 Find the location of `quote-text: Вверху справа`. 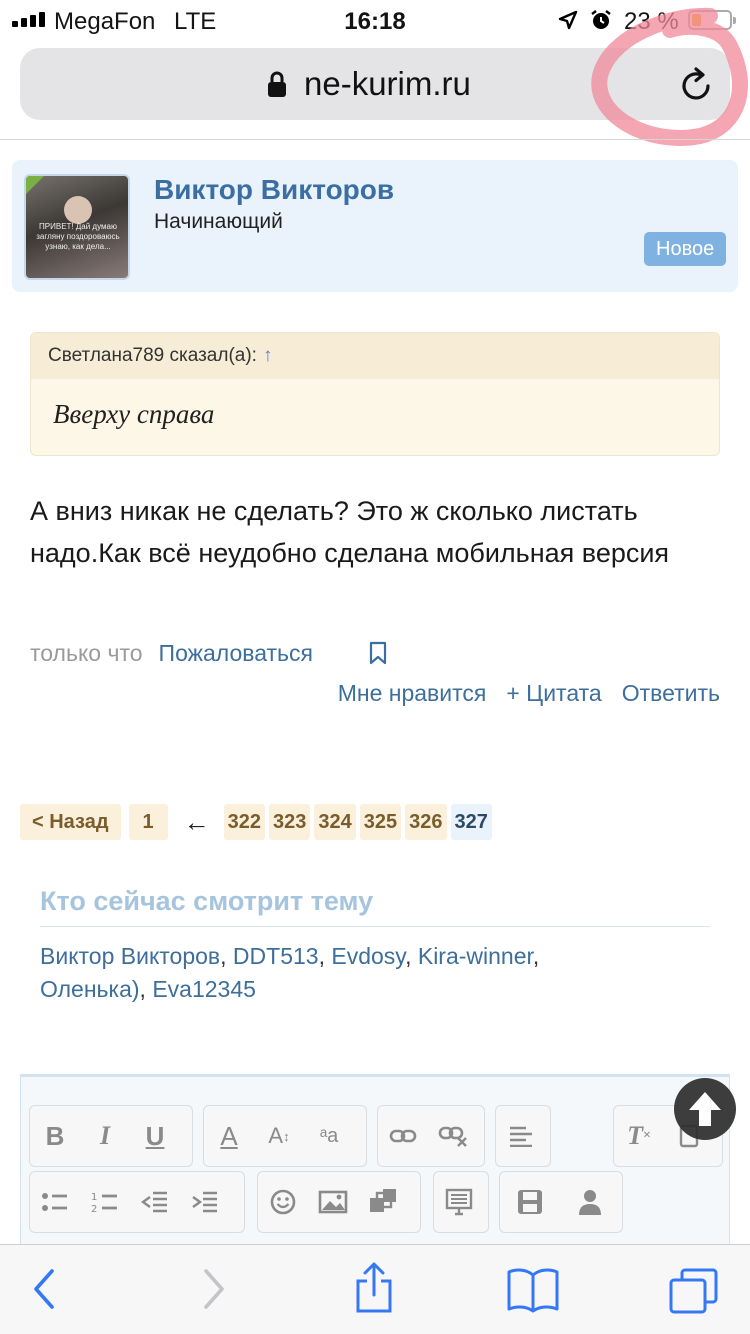

quote-text: Вверху справа is located at coordinates (134, 414).